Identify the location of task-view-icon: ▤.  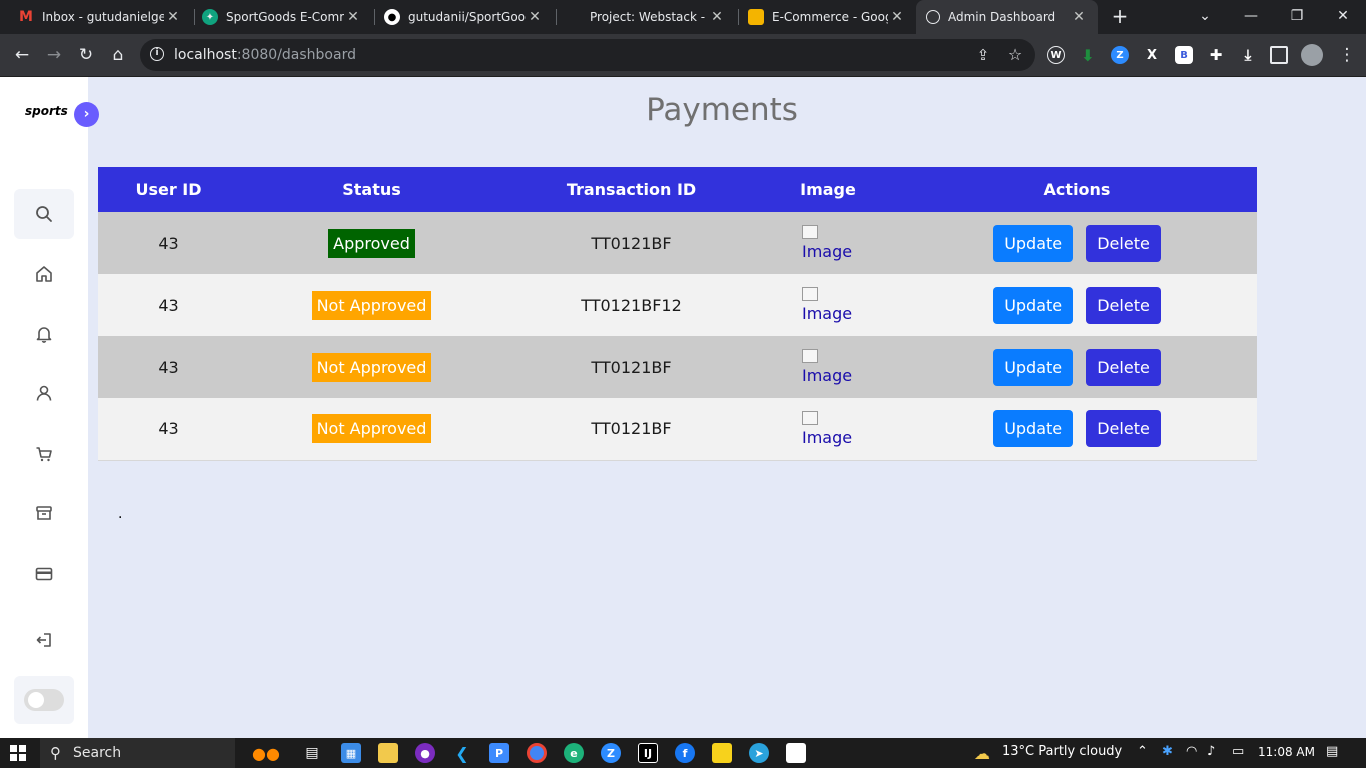
(312, 753).